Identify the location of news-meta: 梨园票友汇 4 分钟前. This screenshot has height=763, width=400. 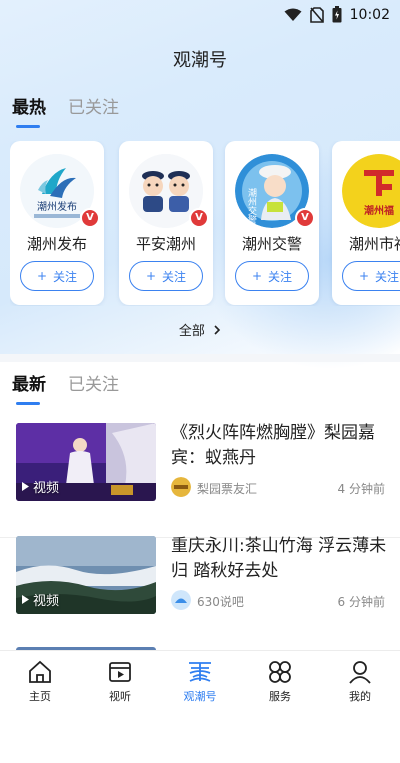
(278, 488).